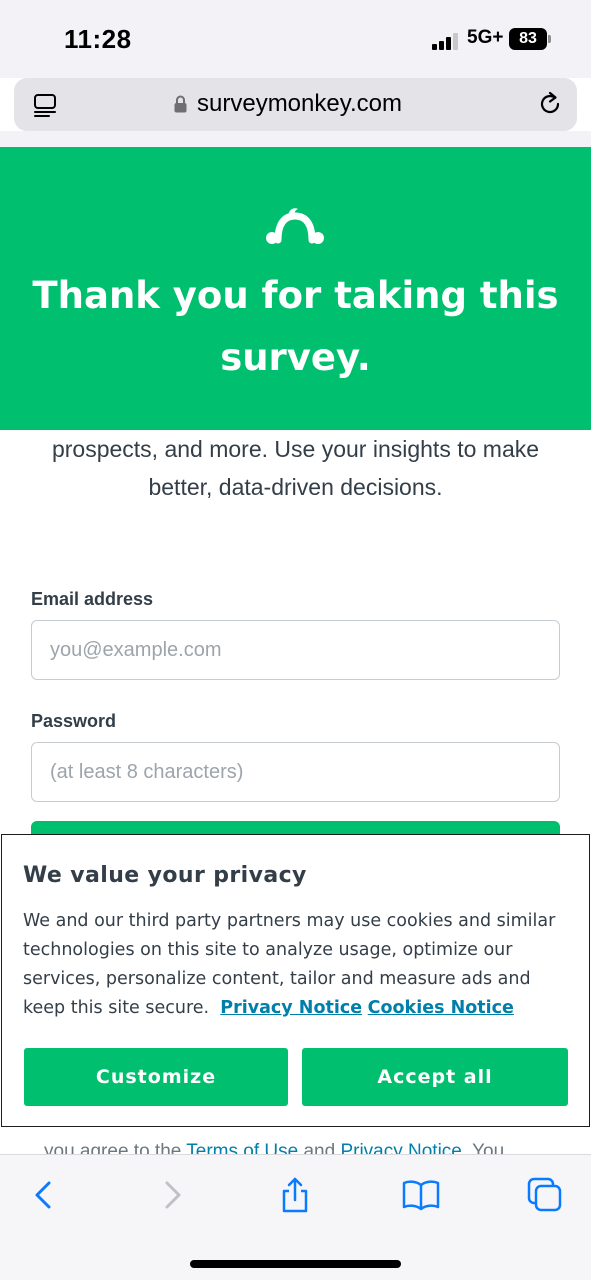  What do you see at coordinates (441, 1008) in the screenshot?
I see `cookies-notice-link: Cookies Notice` at bounding box center [441, 1008].